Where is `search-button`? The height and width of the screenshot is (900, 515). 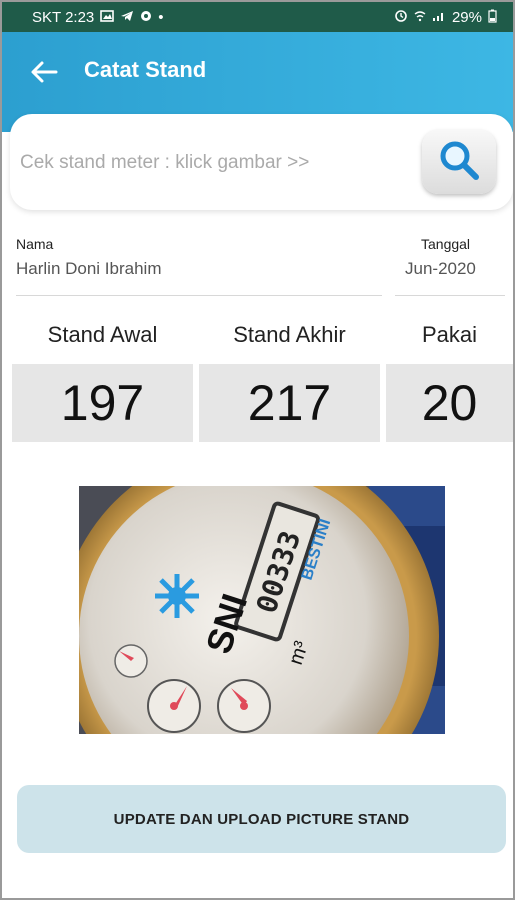 search-button is located at coordinates (459, 162).